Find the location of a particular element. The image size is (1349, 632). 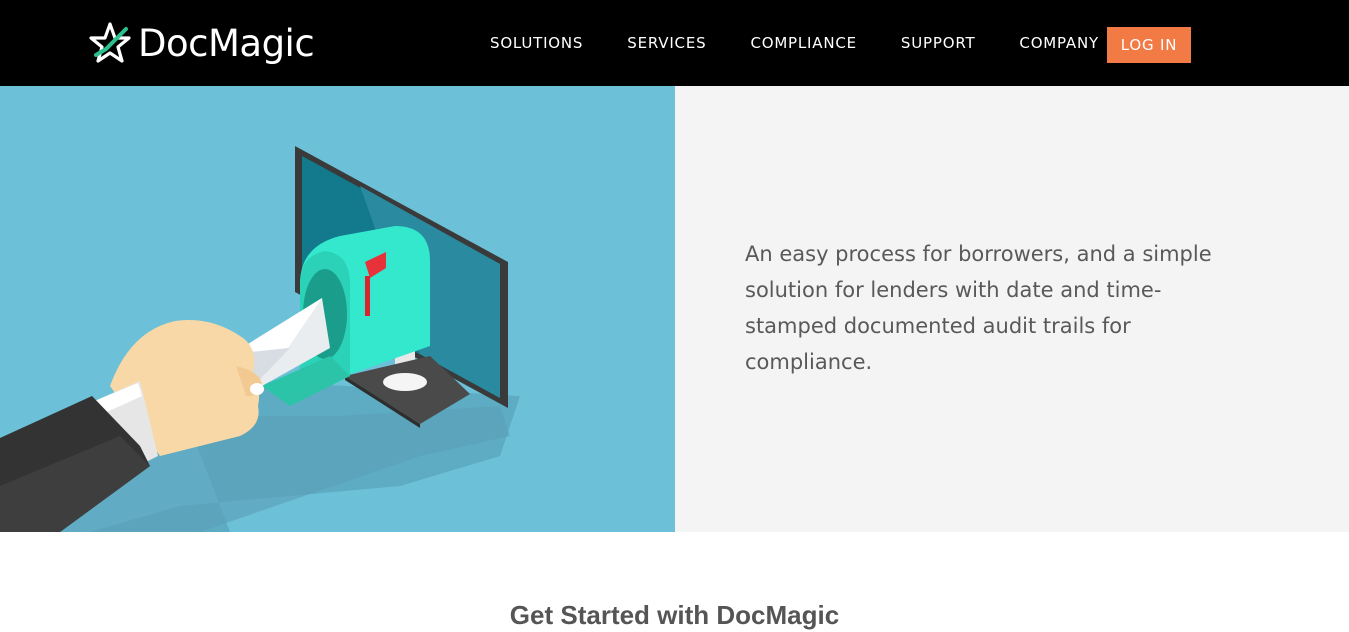

login-button: LOG IN is located at coordinates (1149, 45).